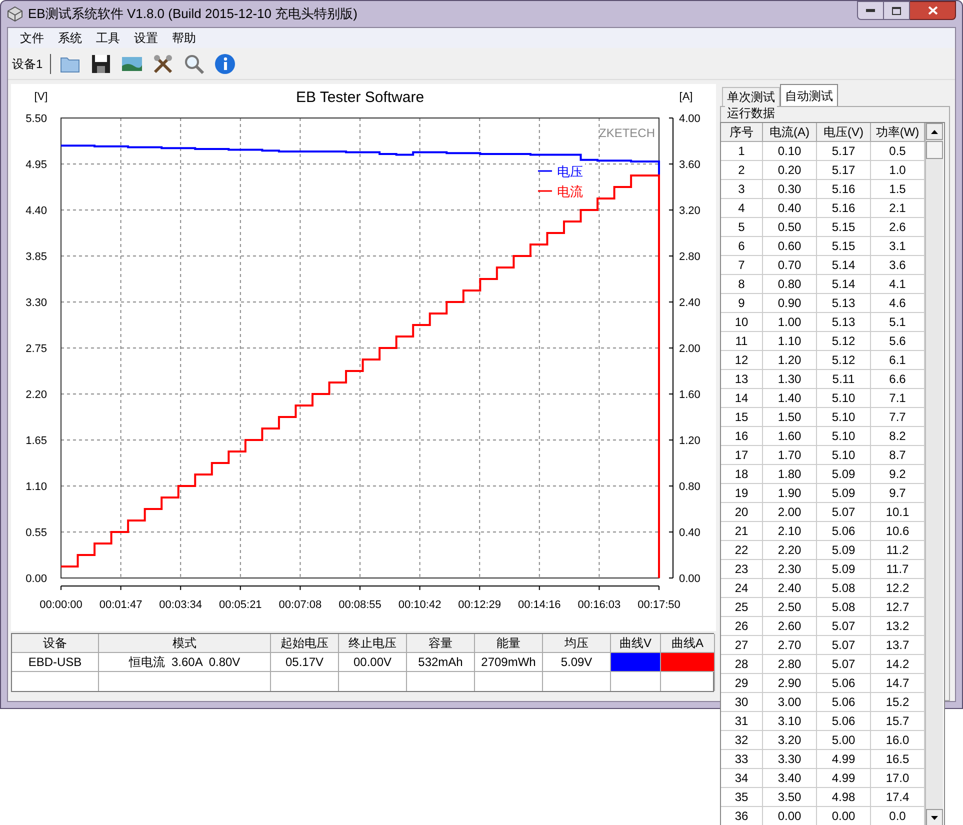  What do you see at coordinates (790, 797) in the screenshot?
I see `table-cell: 3.50` at bounding box center [790, 797].